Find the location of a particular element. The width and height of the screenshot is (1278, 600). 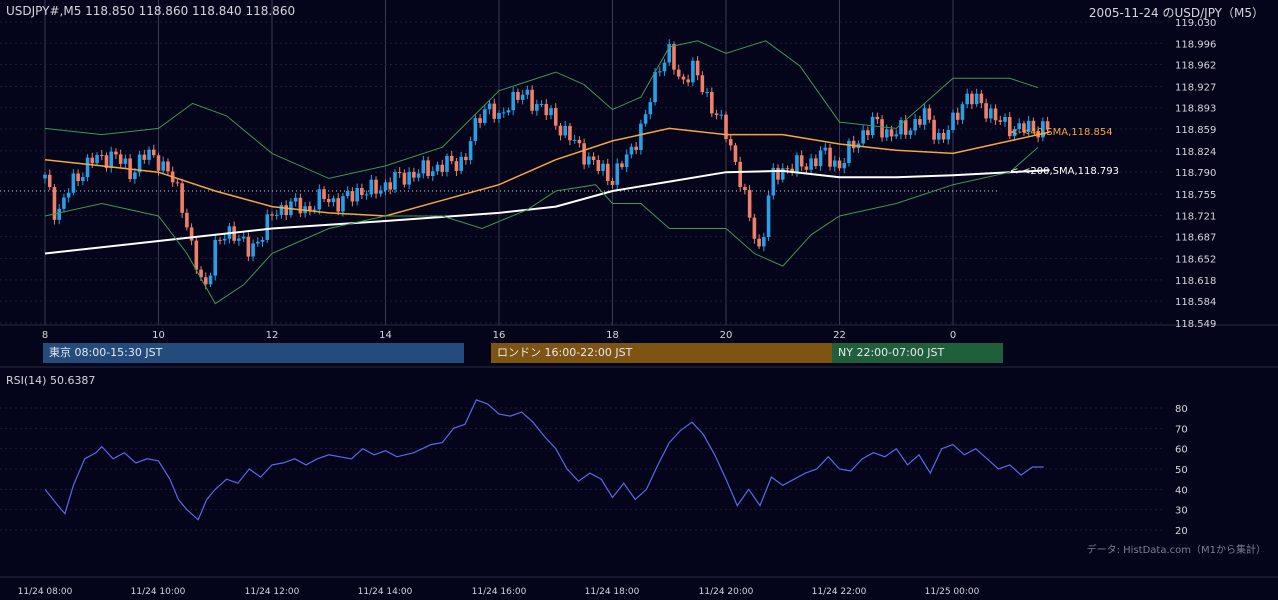

x-tick-label: 10 is located at coordinates (158, 335).